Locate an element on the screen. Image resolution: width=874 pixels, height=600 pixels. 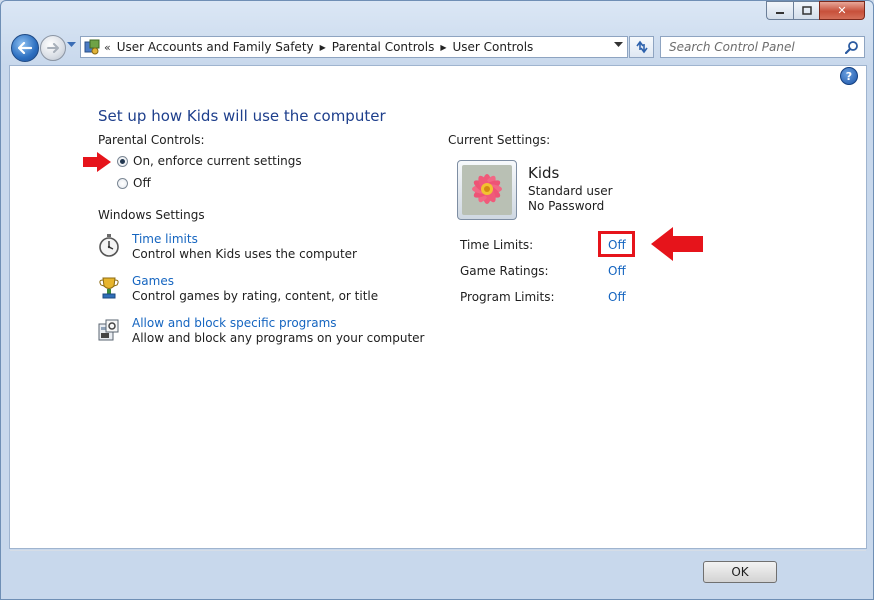
time-limits-link: Time limits is located at coordinates (165, 239).